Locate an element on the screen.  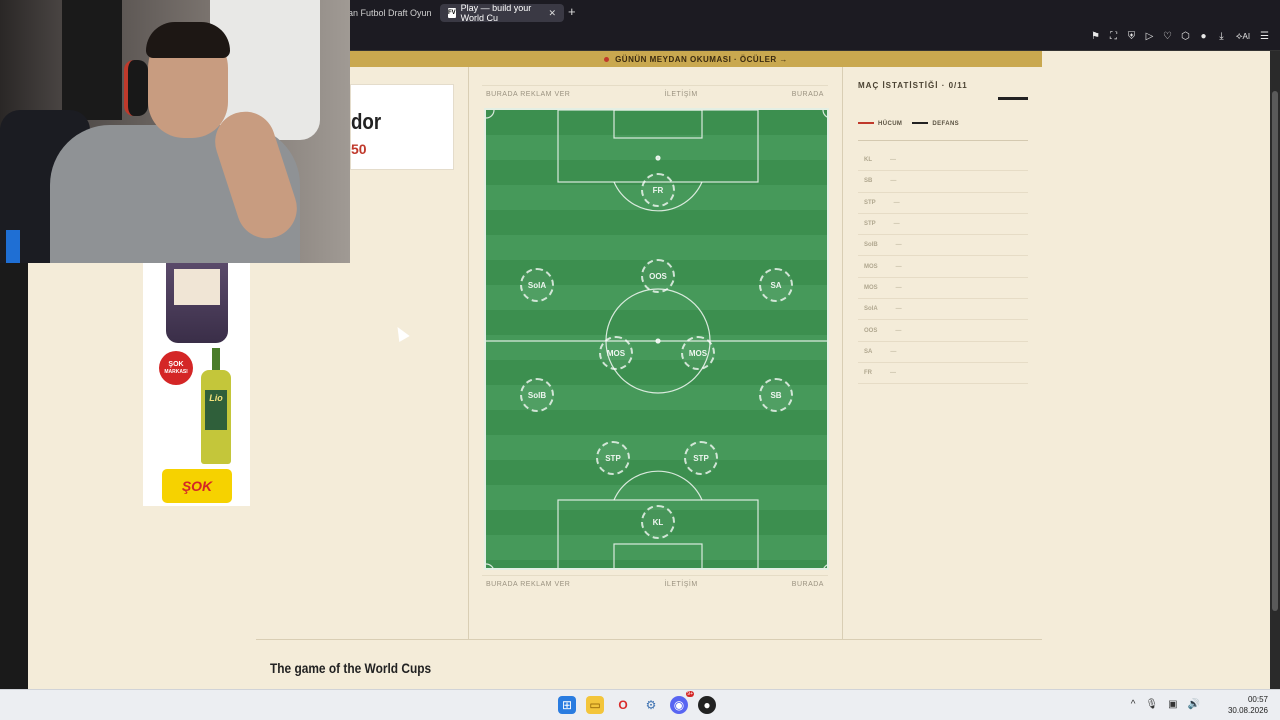
download-icon: ⤓ is located at coordinates (1221, 36).